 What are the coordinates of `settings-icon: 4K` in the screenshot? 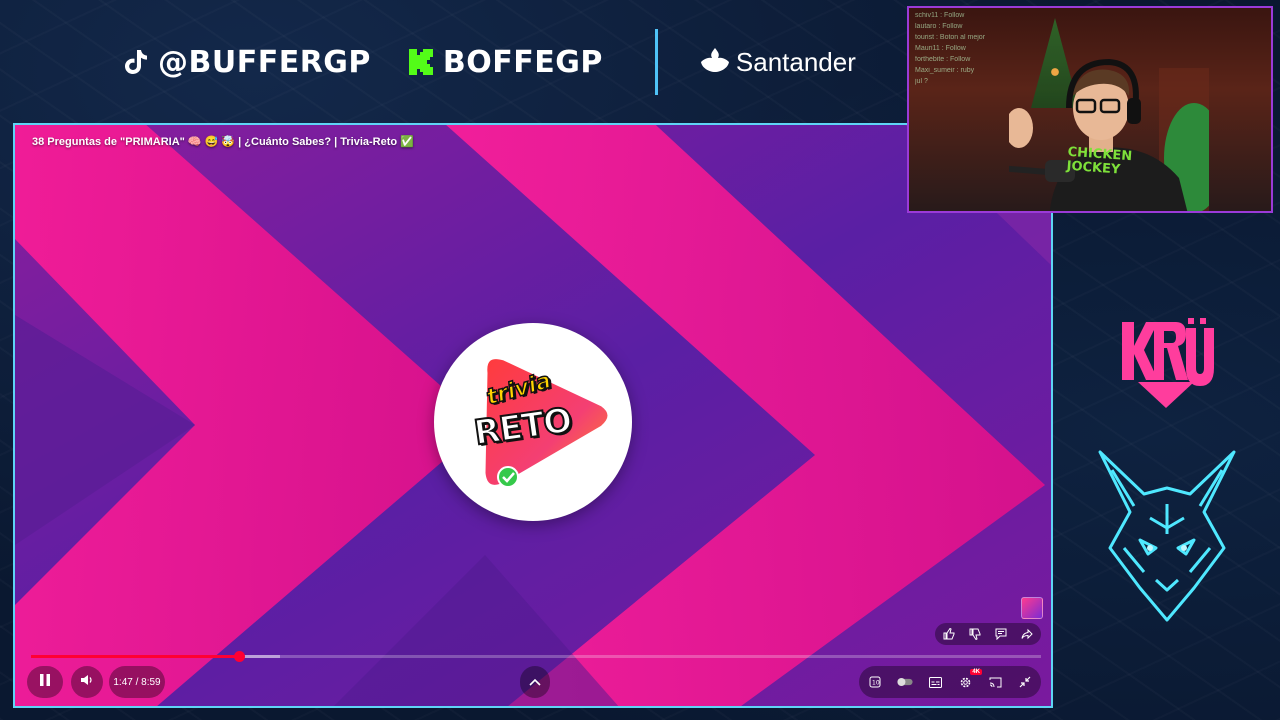 It's located at (969, 679).